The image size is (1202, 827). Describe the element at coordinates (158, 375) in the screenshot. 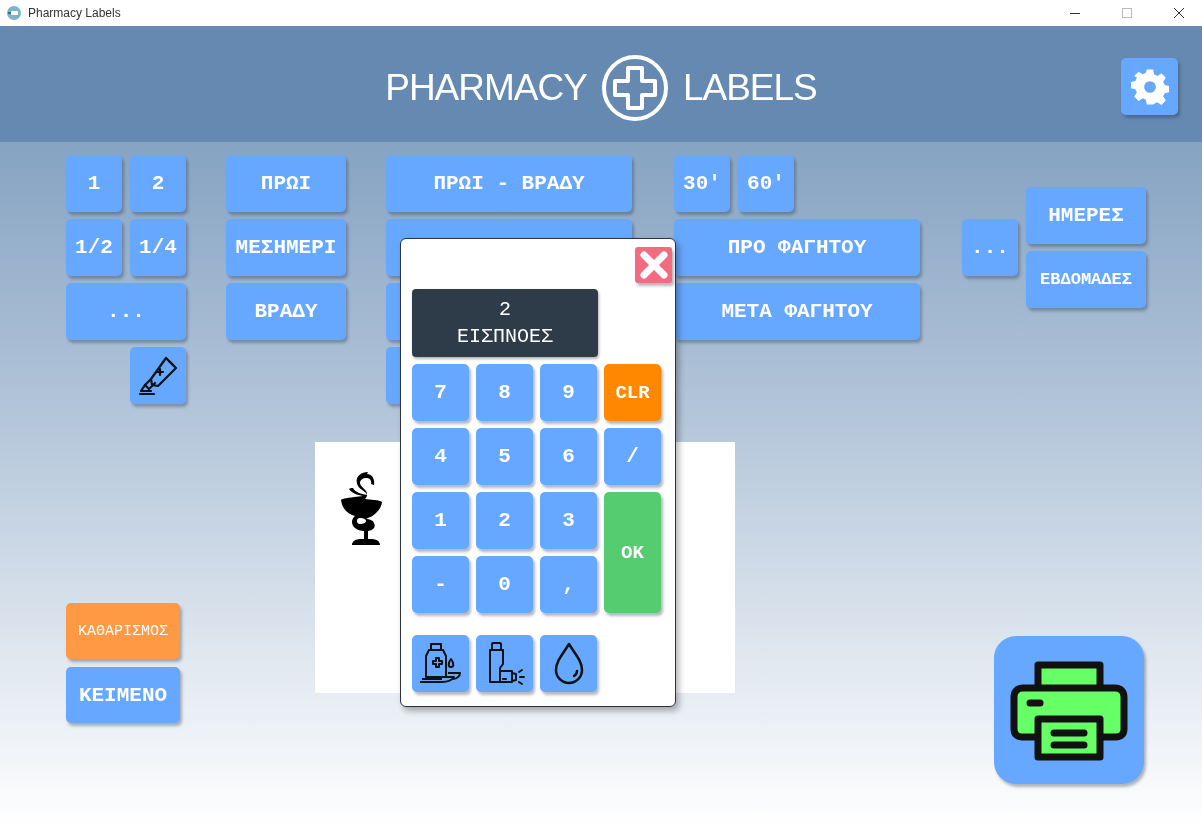

I see `ointment-button` at that location.